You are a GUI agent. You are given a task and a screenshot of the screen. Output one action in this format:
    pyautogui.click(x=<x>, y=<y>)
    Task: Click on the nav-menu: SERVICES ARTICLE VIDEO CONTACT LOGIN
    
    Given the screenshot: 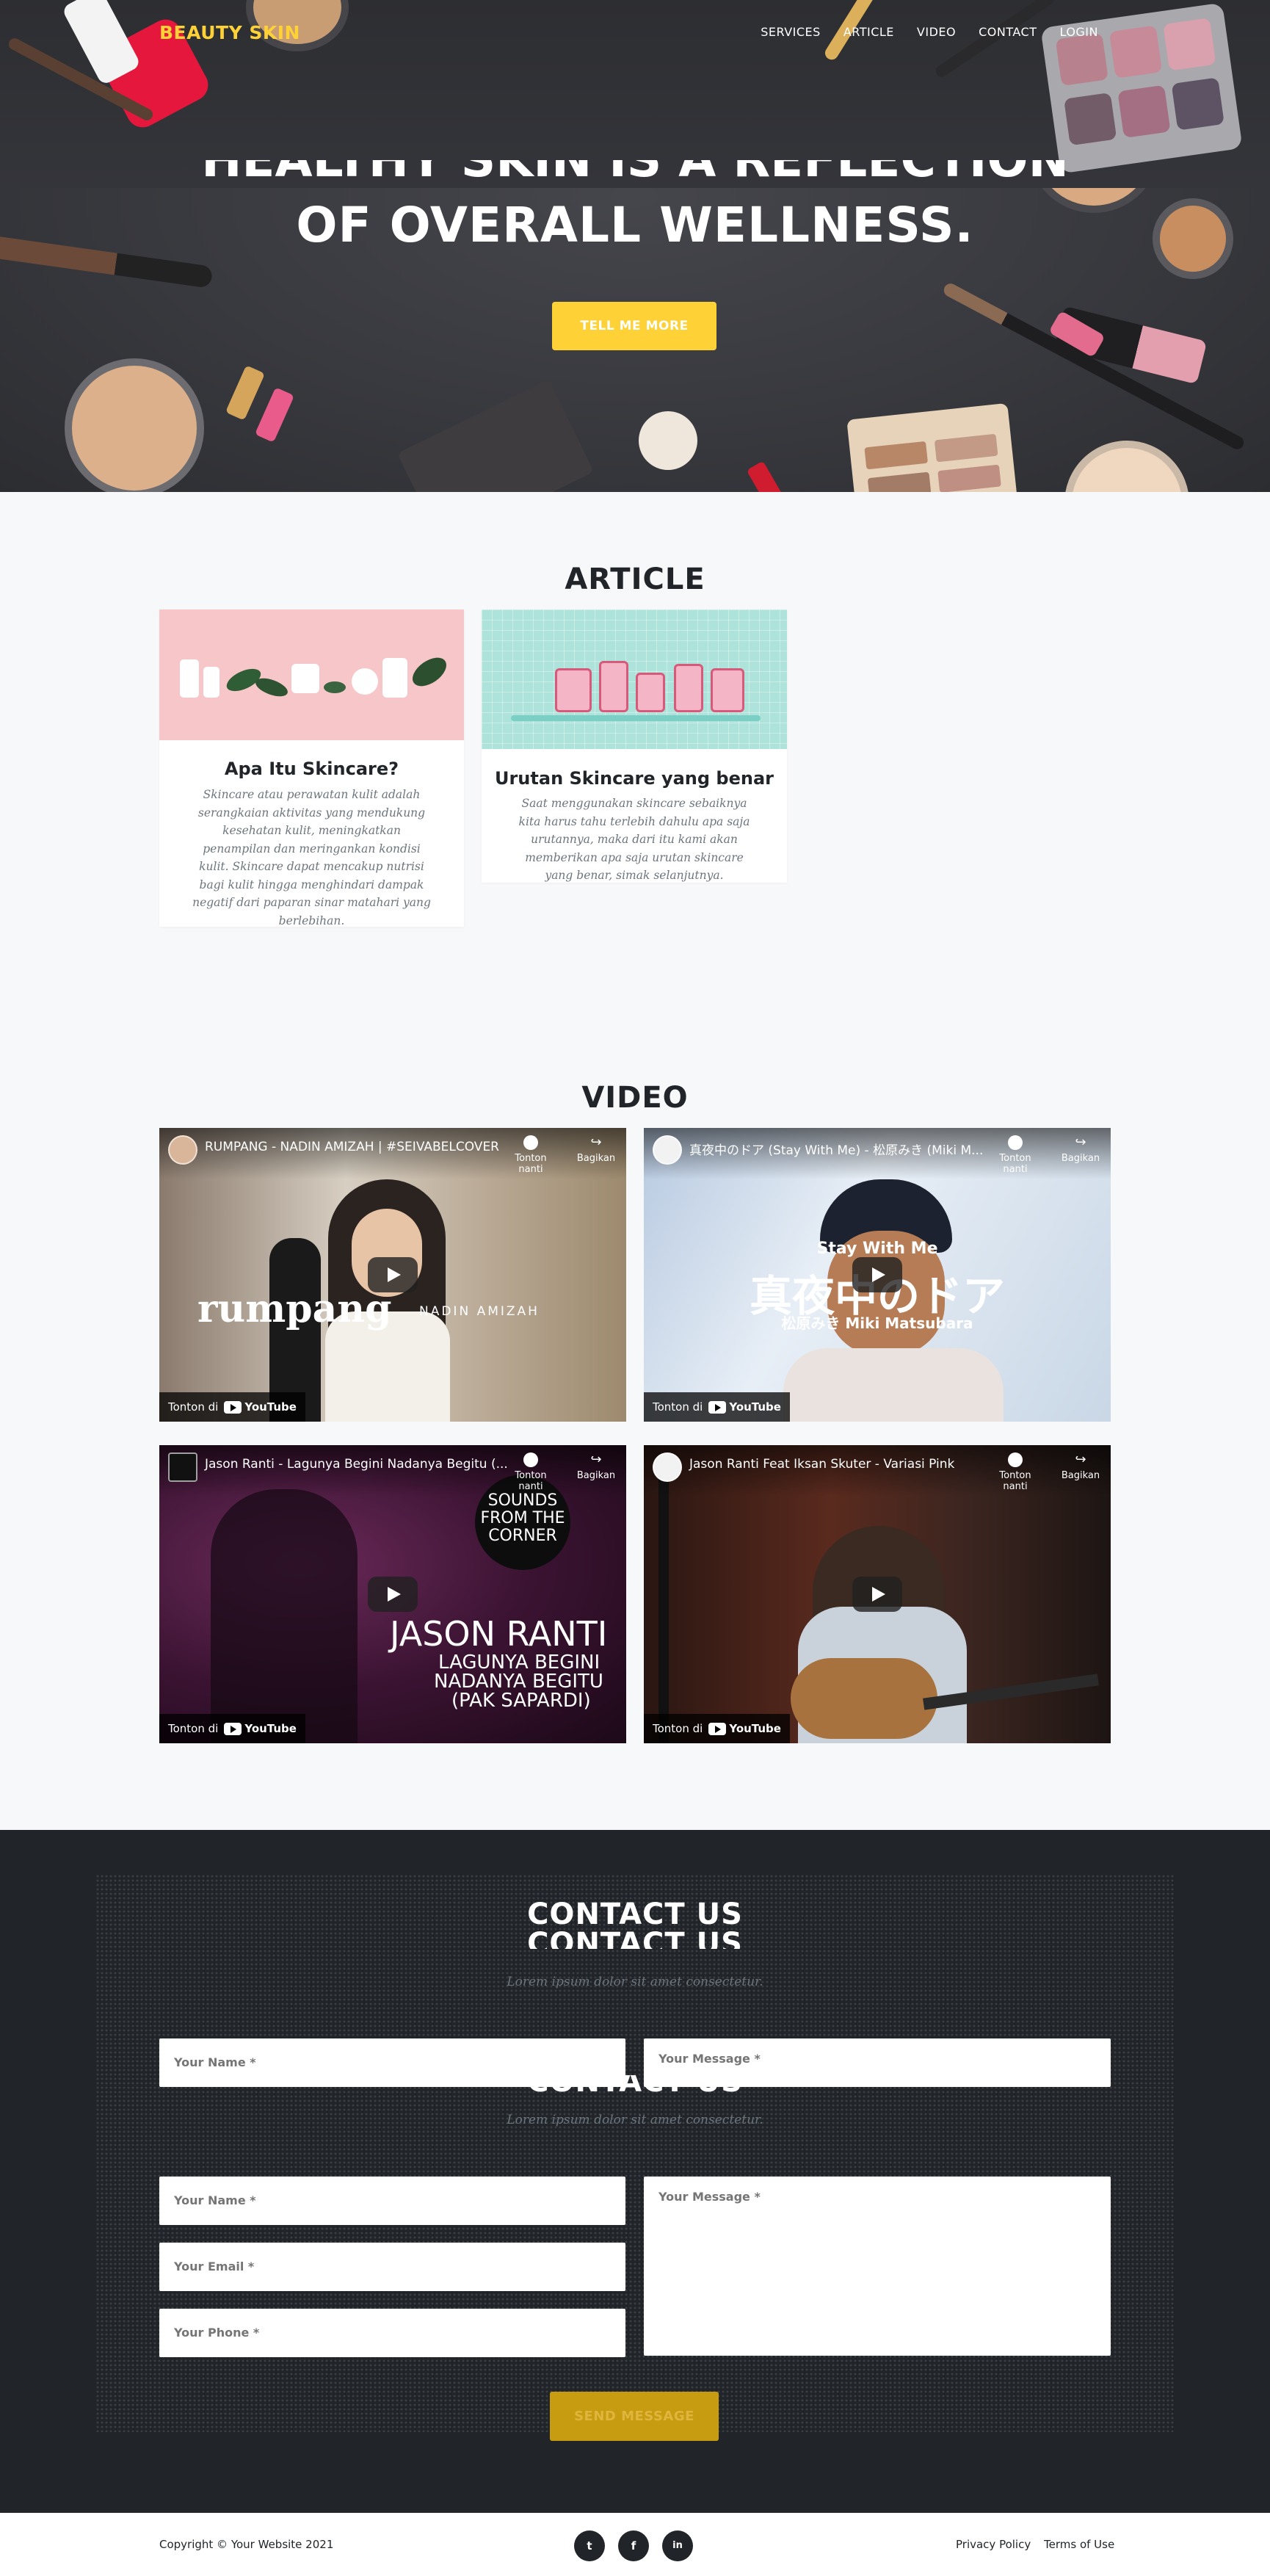 What is the action you would take?
    pyautogui.click(x=930, y=32)
    